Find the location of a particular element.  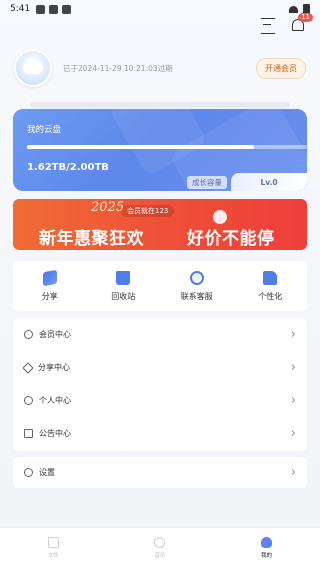

nav-music: 音乐 is located at coordinates (160, 548).